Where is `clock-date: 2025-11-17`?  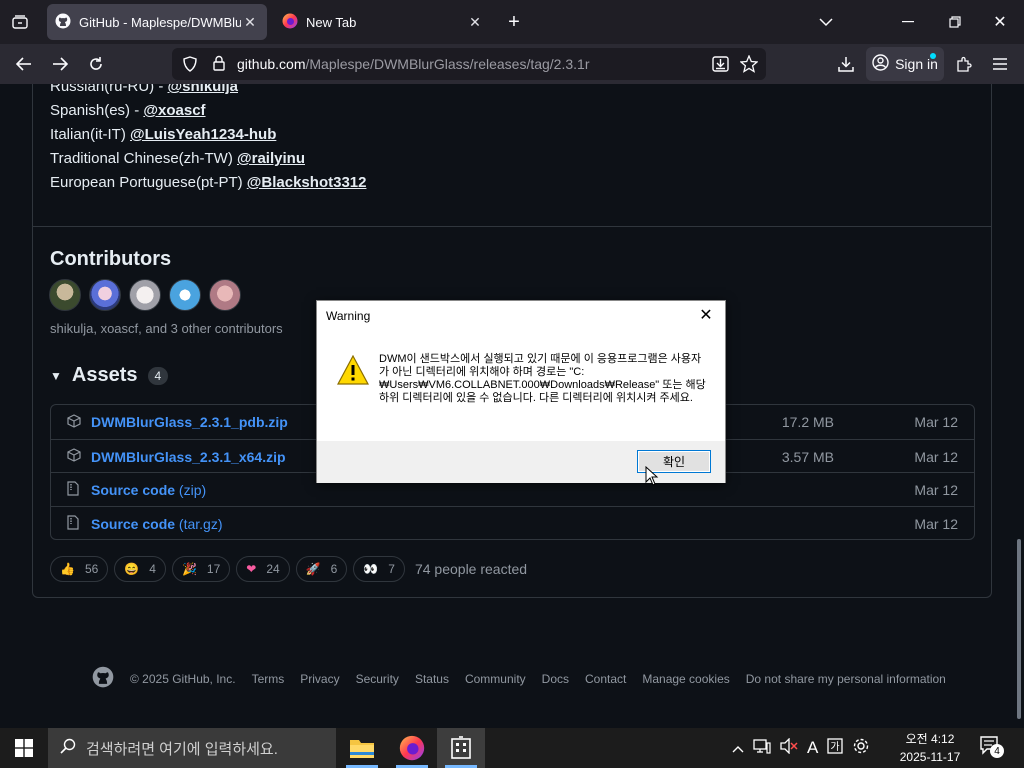
clock-date: 2025-11-17 is located at coordinates (930, 757).